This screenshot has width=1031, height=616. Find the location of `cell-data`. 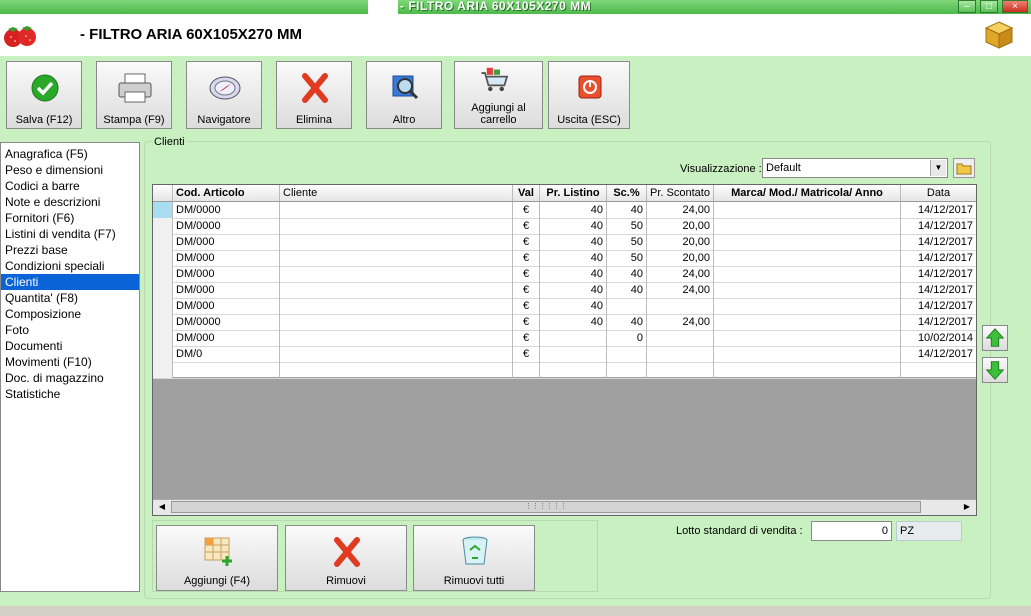

cell-data is located at coordinates (938, 370).